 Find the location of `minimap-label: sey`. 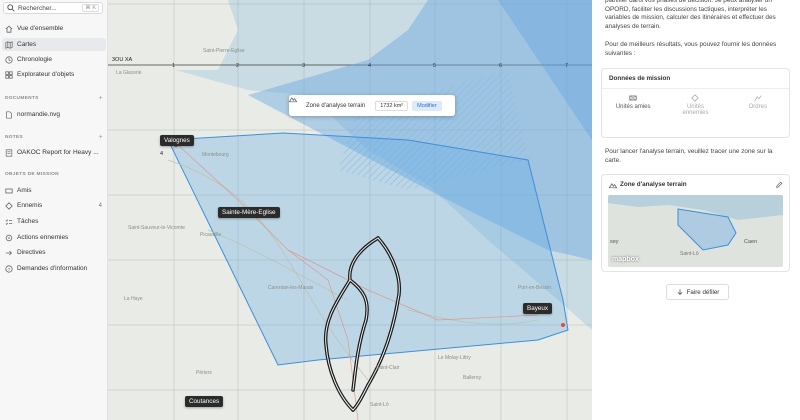

minimap-label: sey is located at coordinates (614, 242).